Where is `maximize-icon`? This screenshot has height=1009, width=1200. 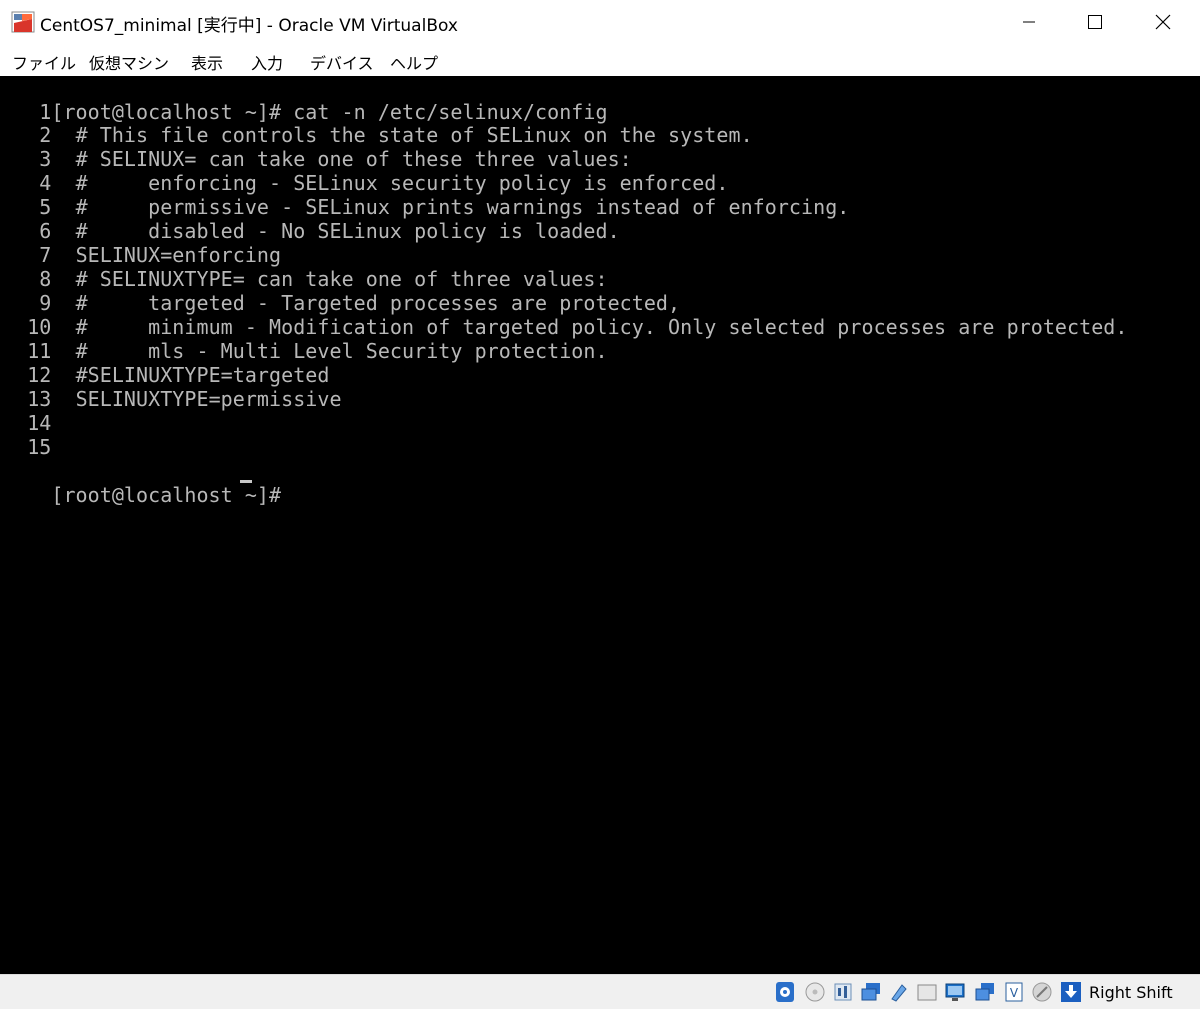
maximize-icon is located at coordinates (1095, 22).